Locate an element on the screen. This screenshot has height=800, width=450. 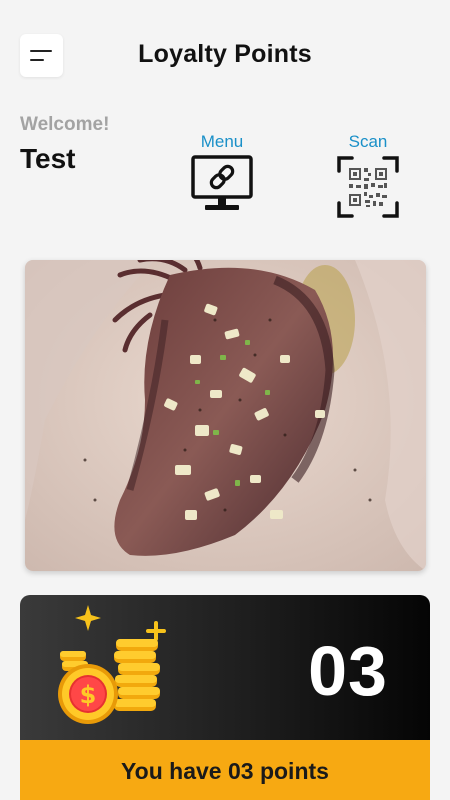
page-title: Loyalty Points is located at coordinates (225, 54).